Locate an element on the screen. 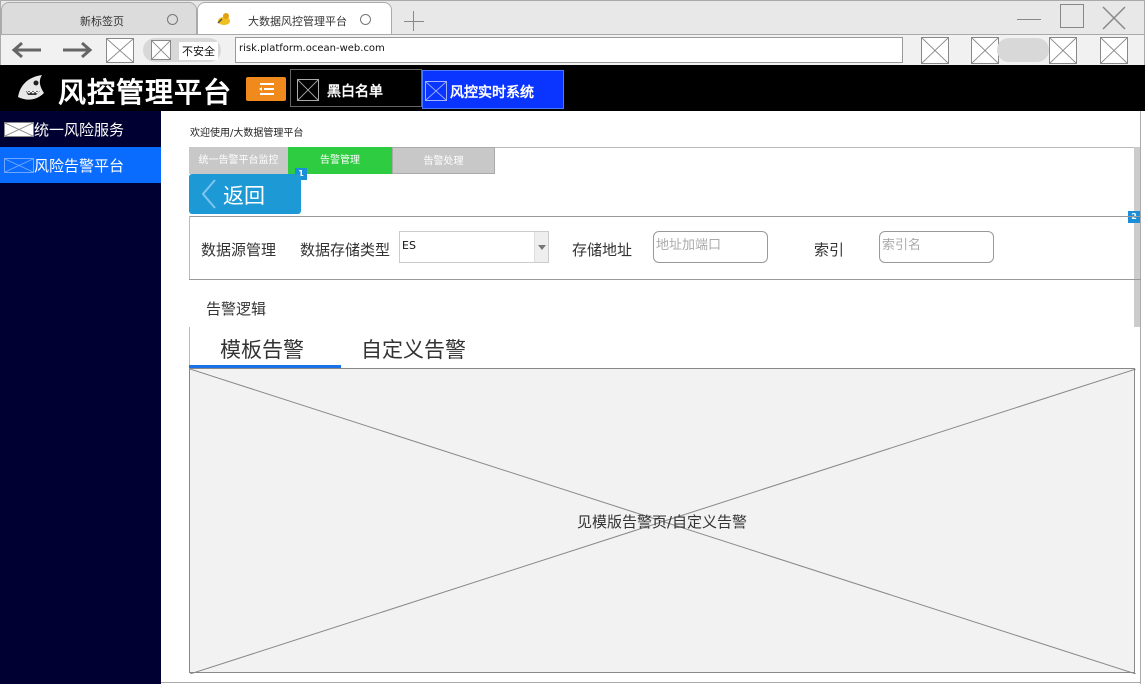 This screenshot has width=1145, height=684. close-window-icon is located at coordinates (1114, 17).